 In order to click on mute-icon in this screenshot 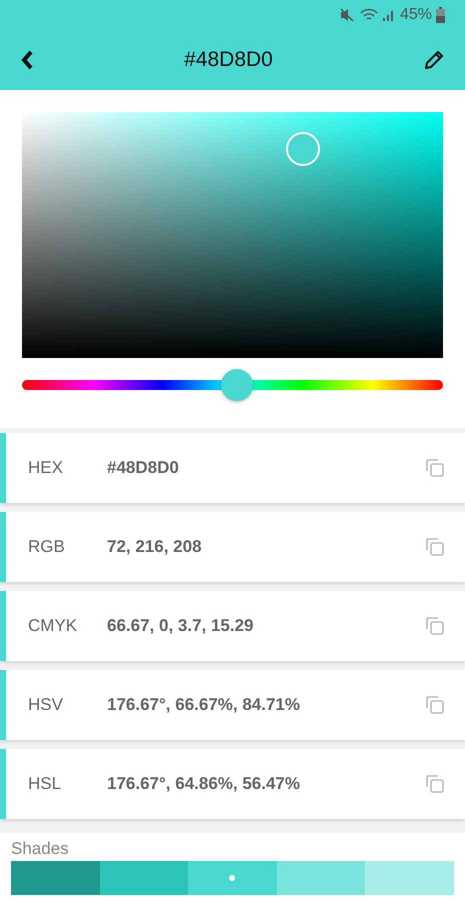, I will do `click(348, 15)`.